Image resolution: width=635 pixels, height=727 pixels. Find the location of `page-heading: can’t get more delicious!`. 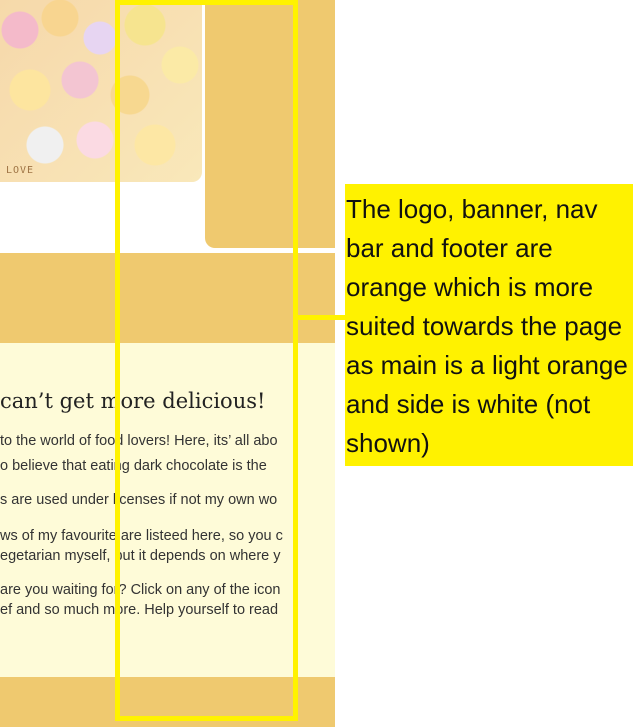

page-heading: can’t get more delicious! is located at coordinates (133, 401).